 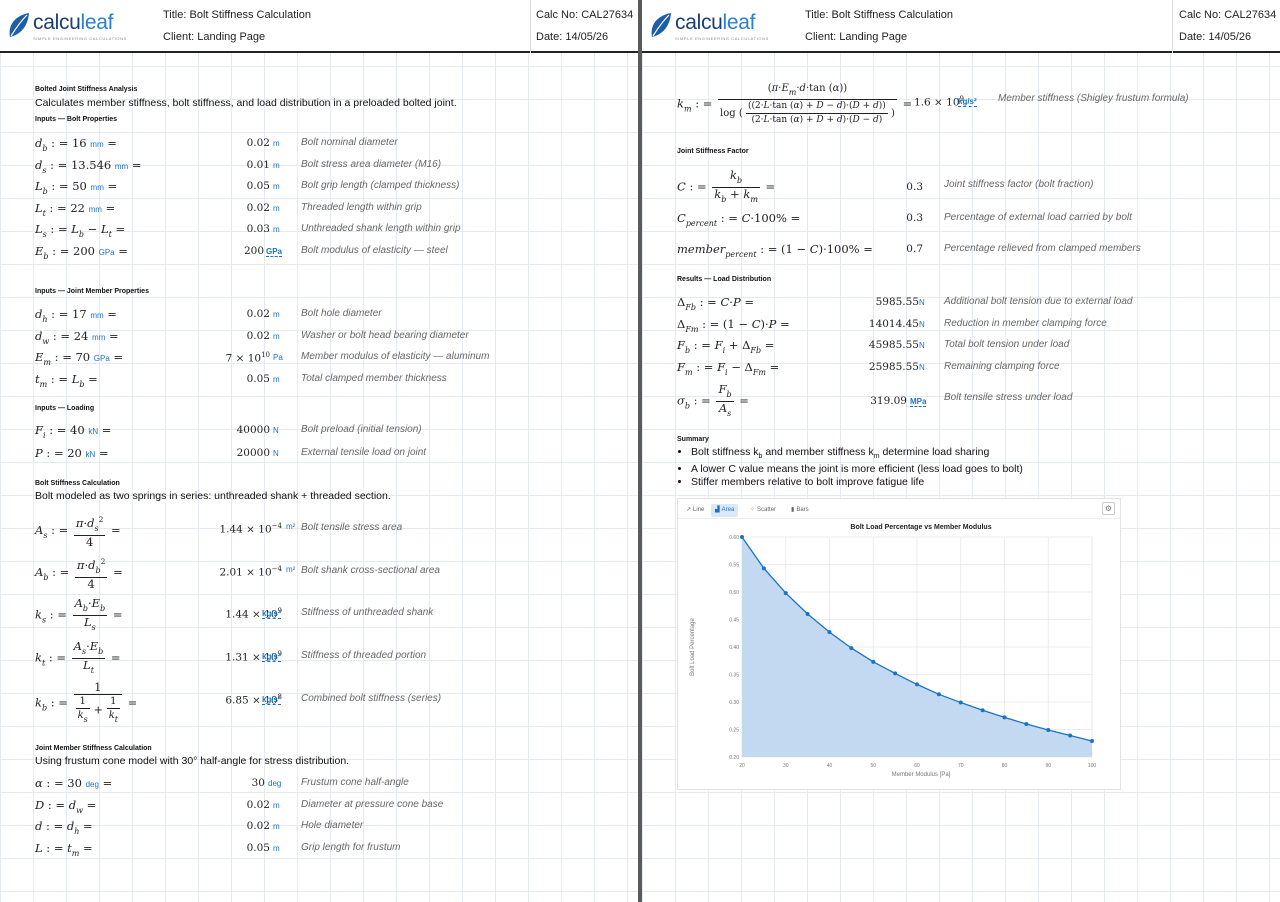 I want to click on y-tick-label: 0.60, so click(x=734, y=538).